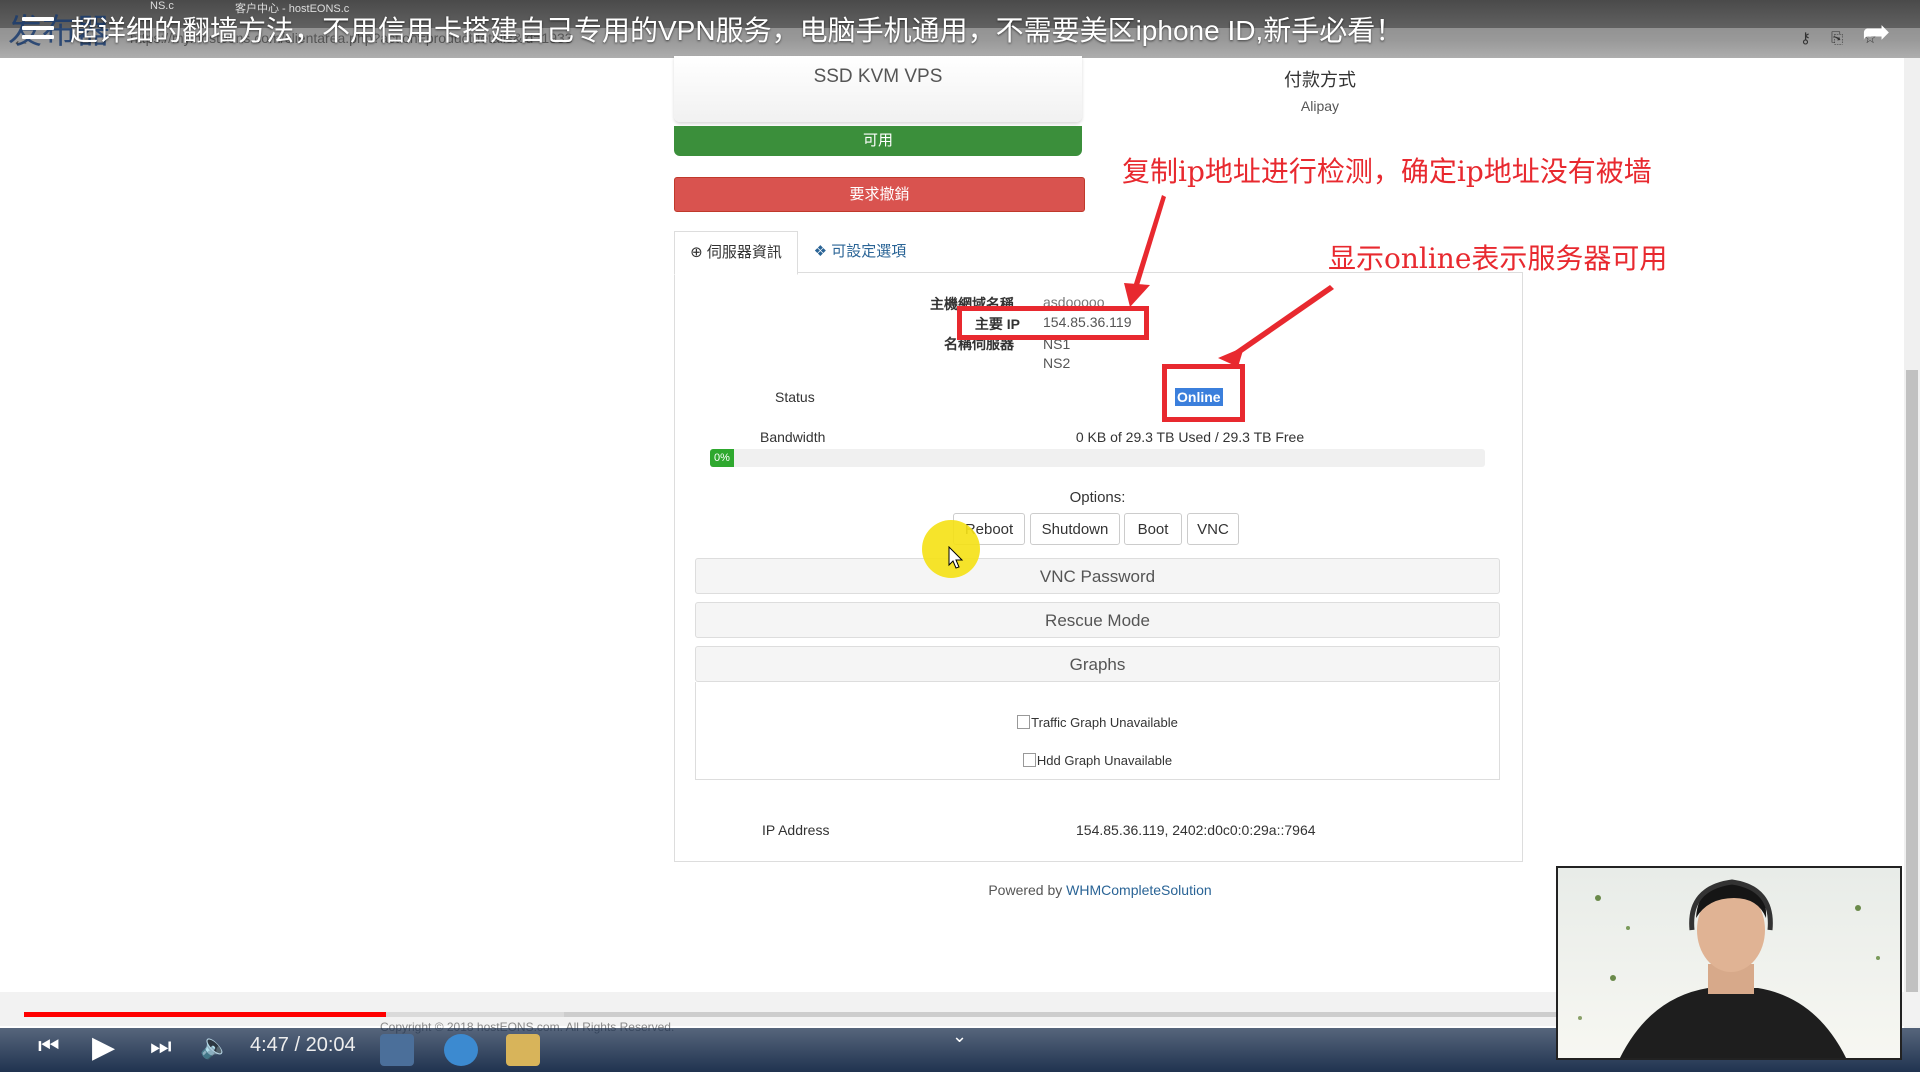 This screenshot has width=1920, height=1072. What do you see at coordinates (1087, 322) in the screenshot?
I see `primary-ip-value: 154.85.36.119` at bounding box center [1087, 322].